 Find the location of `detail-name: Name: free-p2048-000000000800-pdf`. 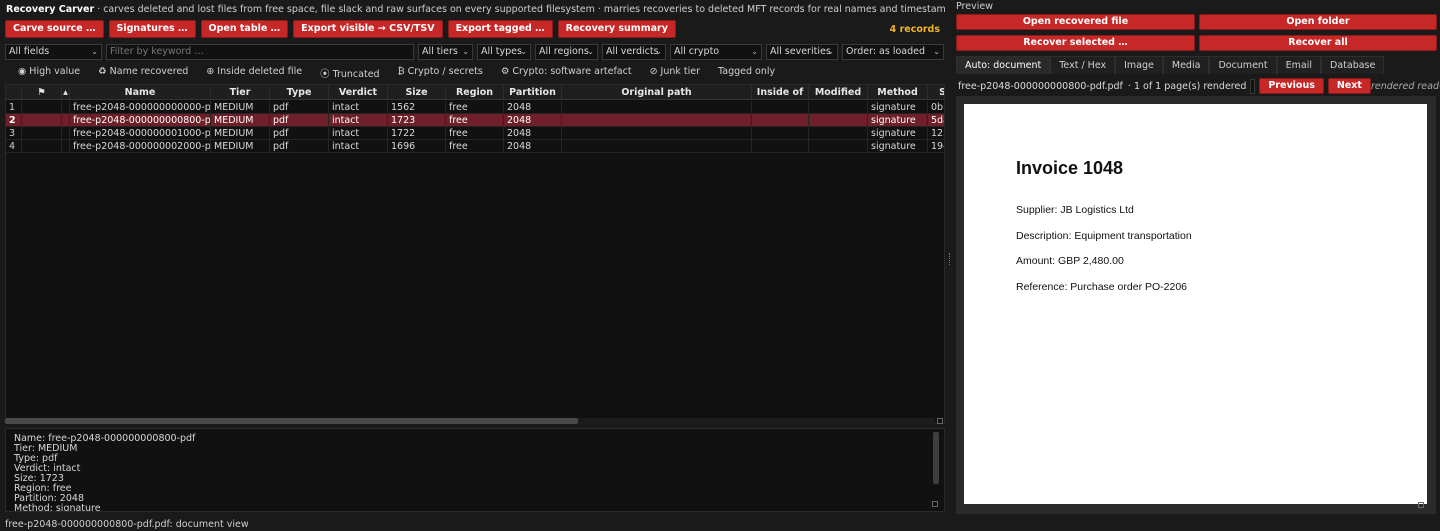

detail-name: Name: free-p2048-000000000800-pdf is located at coordinates (105, 438).